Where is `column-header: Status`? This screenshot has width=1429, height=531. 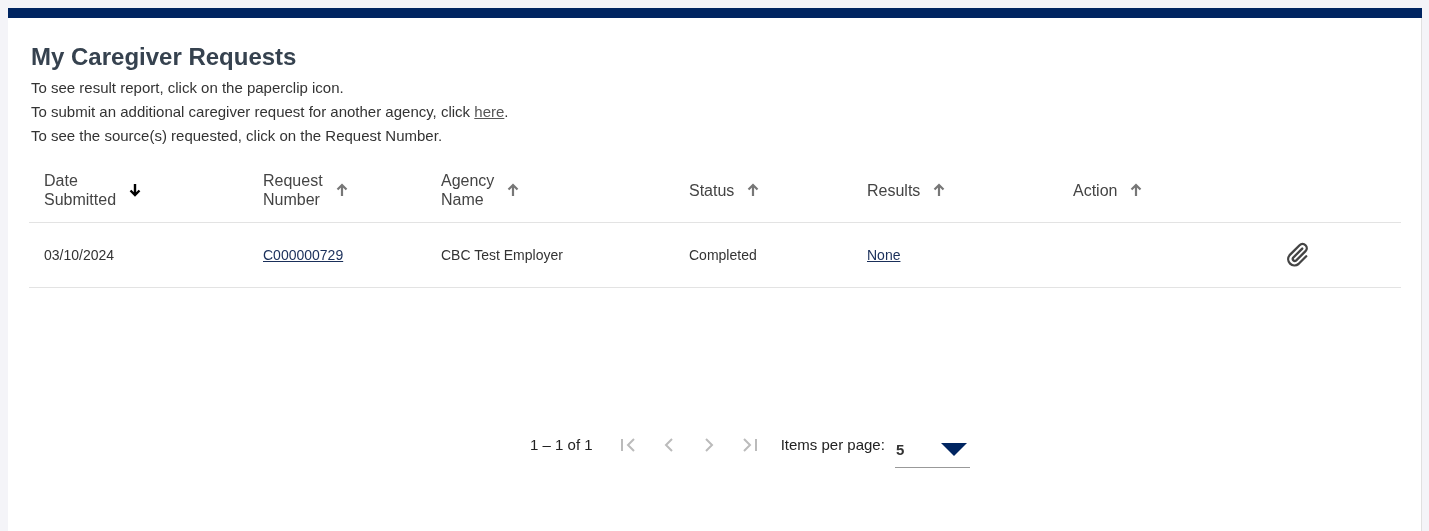 column-header: Status is located at coordinates (712, 190).